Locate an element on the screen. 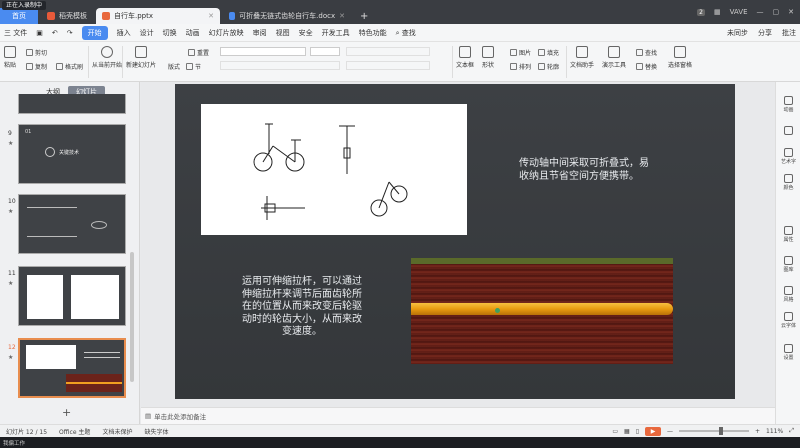 The width and height of the screenshot is (800, 448). menu-review: 审阅 is located at coordinates (260, 33).